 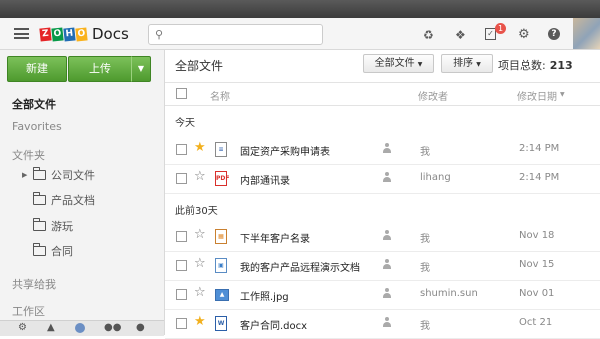 What do you see at coordinates (382, 266) in the screenshot?
I see `table-row: ☆ ▣ 我的客户产品远程演示文档 我 Nov 15` at bounding box center [382, 266].